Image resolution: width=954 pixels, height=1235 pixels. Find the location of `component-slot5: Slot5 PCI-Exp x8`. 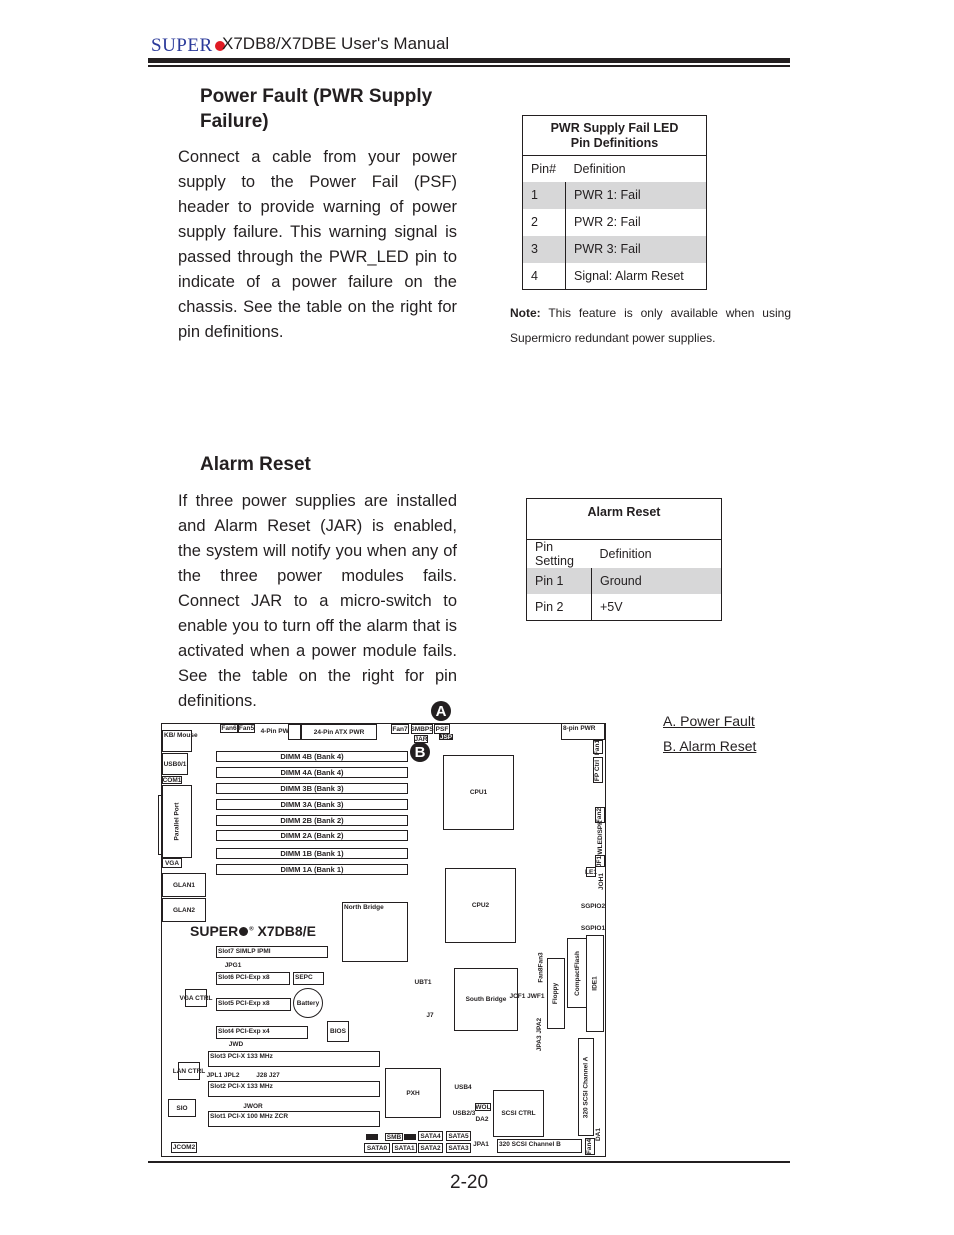

component-slot5: Slot5 PCI-Exp x8 is located at coordinates (253, 1004).